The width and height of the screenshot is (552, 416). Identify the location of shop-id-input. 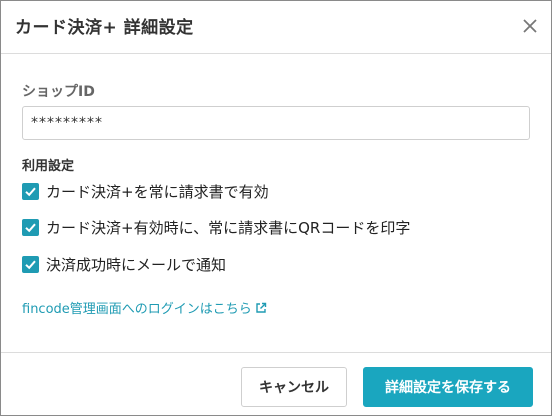
(276, 123).